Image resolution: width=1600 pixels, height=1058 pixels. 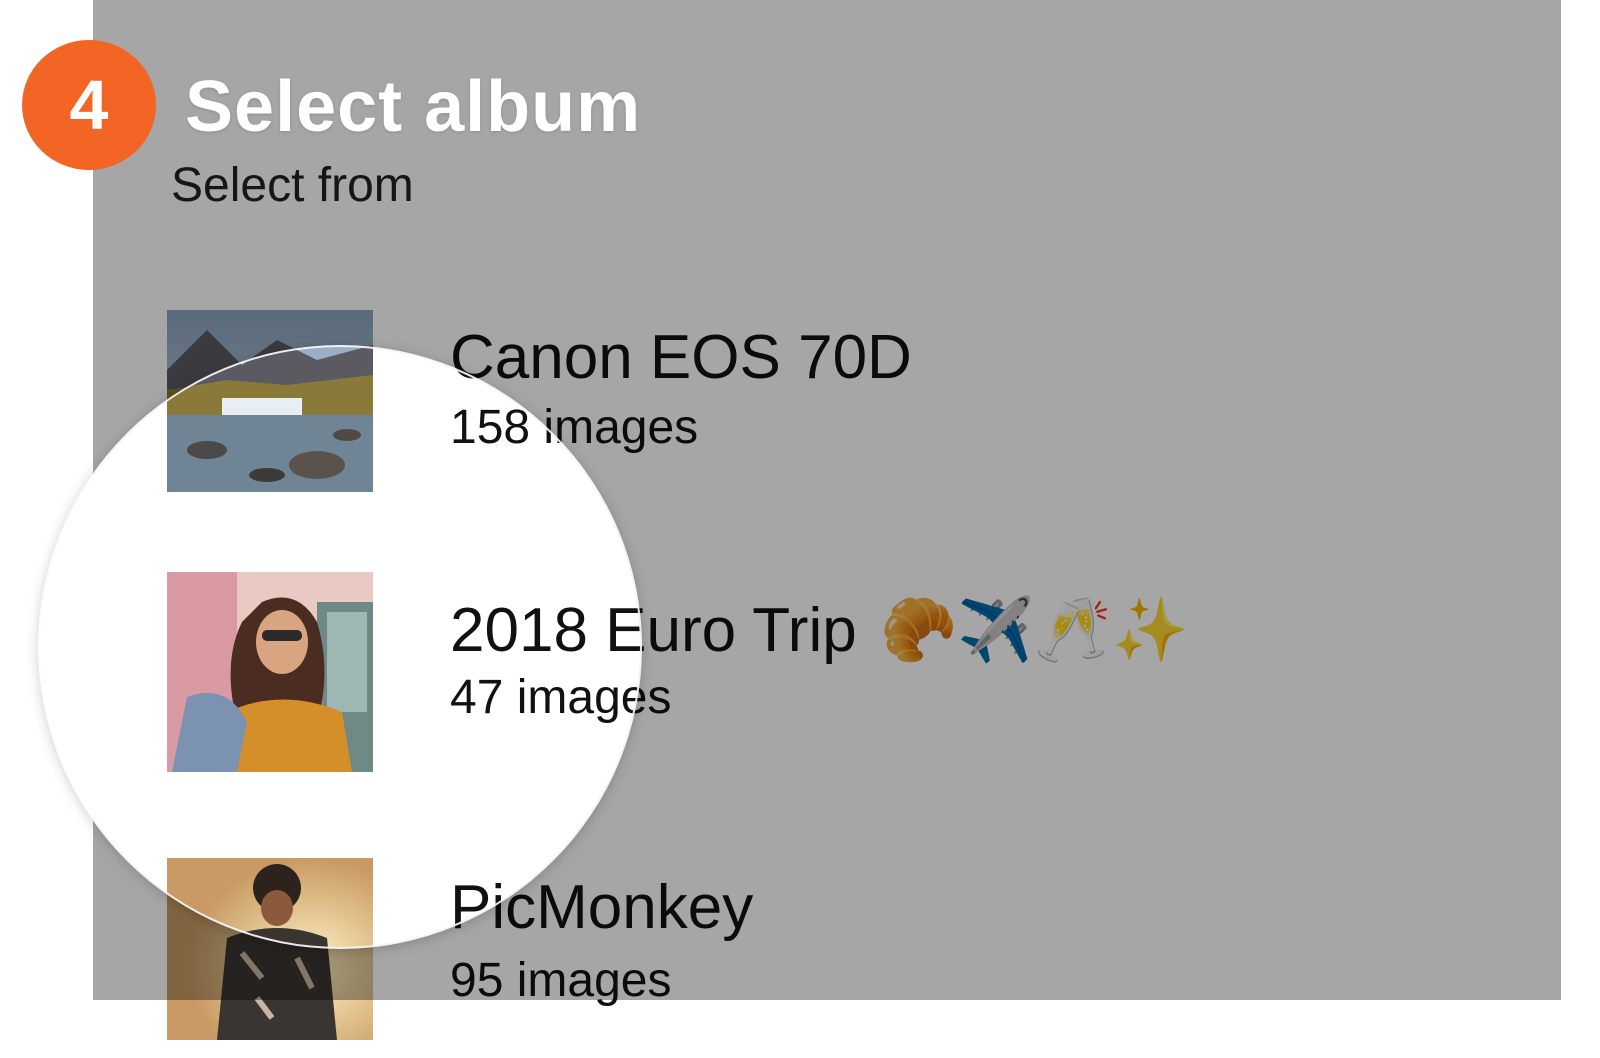 I want to click on croissant-plane-champagne-sparkles-icon: 🥐✈️🥂✨, so click(x=1034, y=630).